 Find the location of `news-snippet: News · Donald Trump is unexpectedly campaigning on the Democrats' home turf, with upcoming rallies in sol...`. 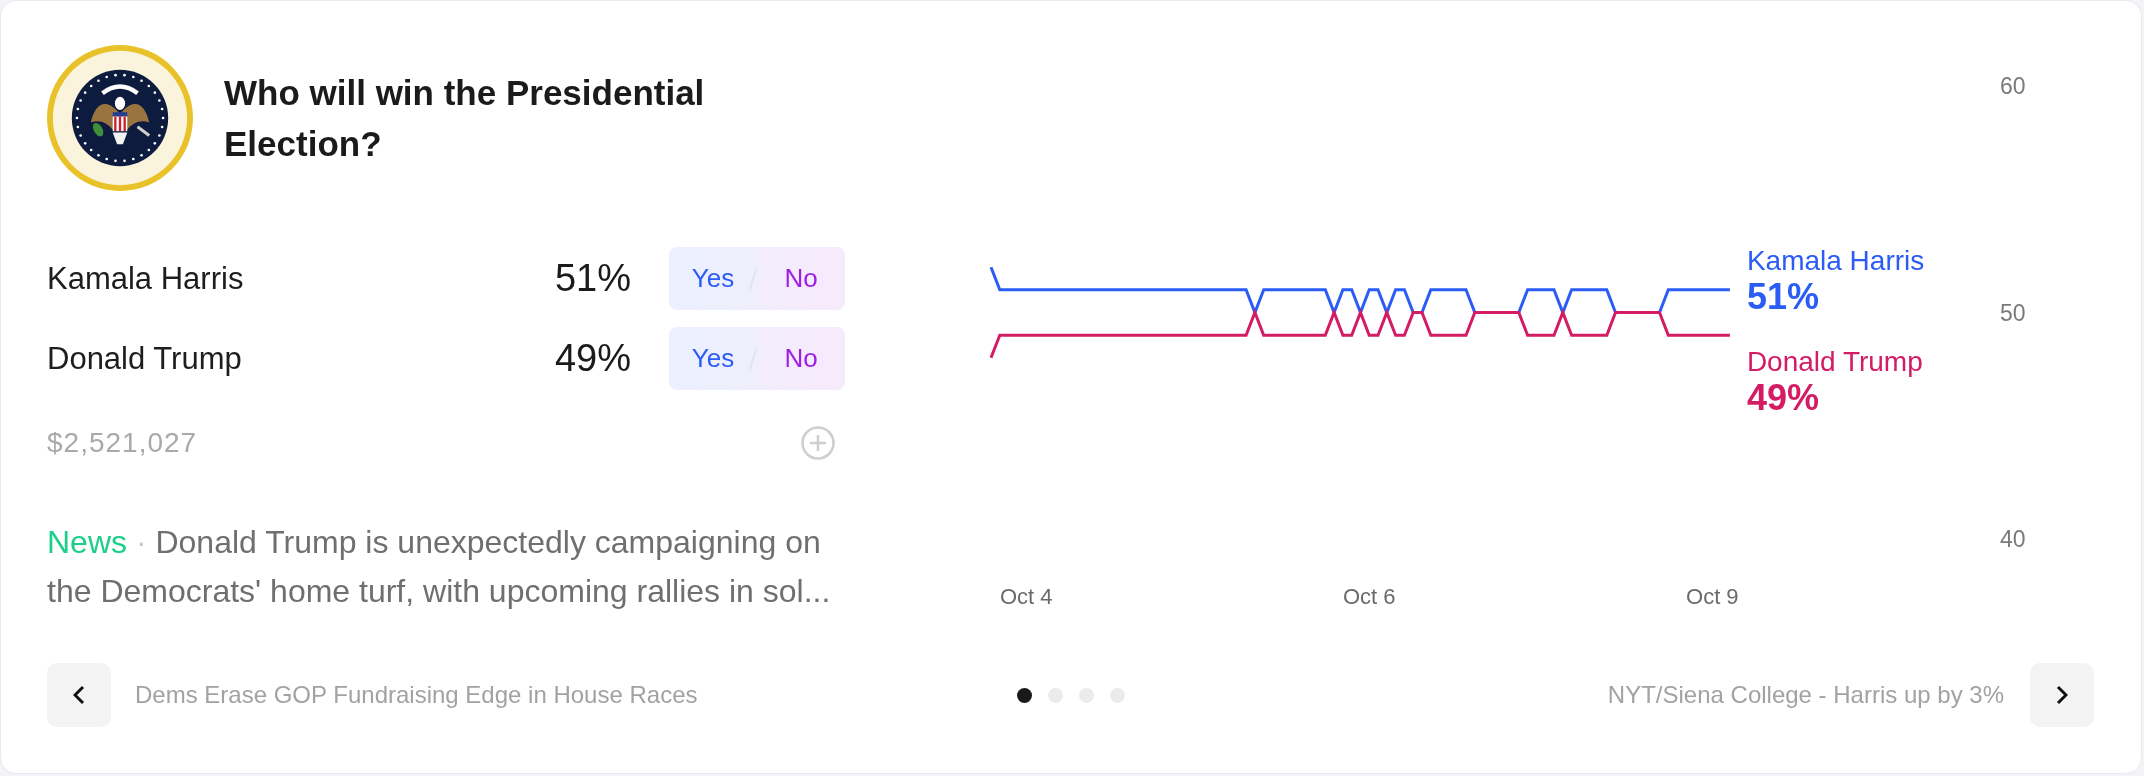

news-snippet: News · Donald Trump is unexpectedly campaigning on the Democrats' home turf, with upcoming rallies in sol... is located at coordinates (439, 567).